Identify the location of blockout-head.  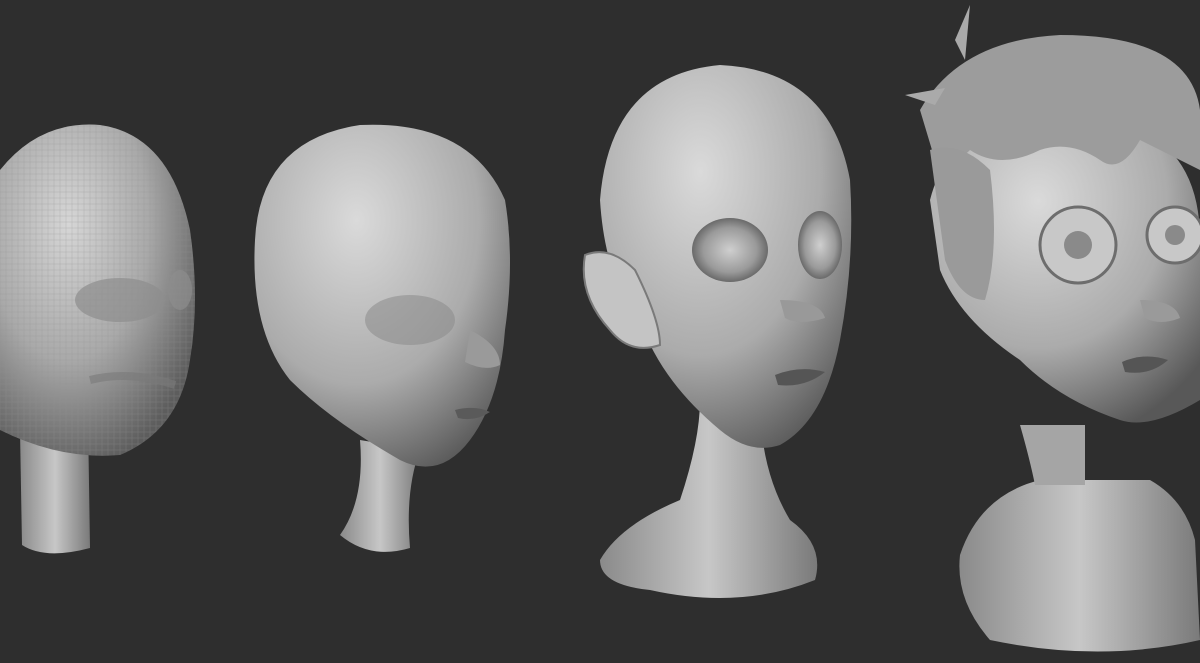
(97, 339).